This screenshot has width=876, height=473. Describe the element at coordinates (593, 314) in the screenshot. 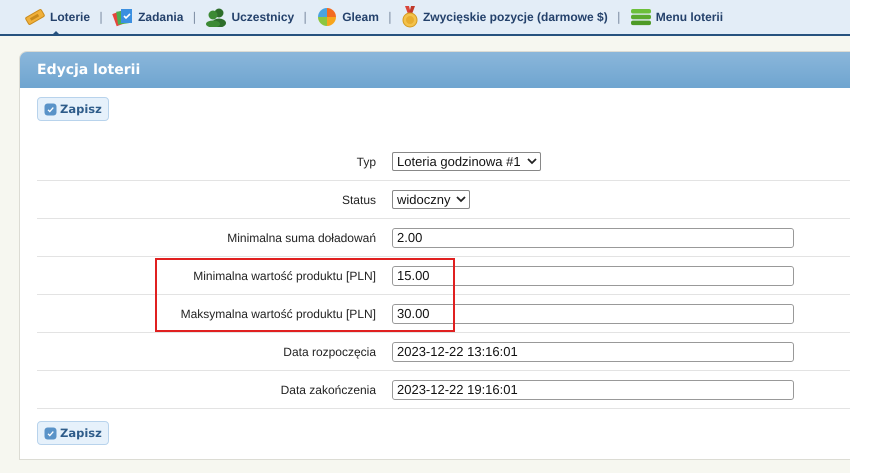

I see `input-field: 30.00` at that location.